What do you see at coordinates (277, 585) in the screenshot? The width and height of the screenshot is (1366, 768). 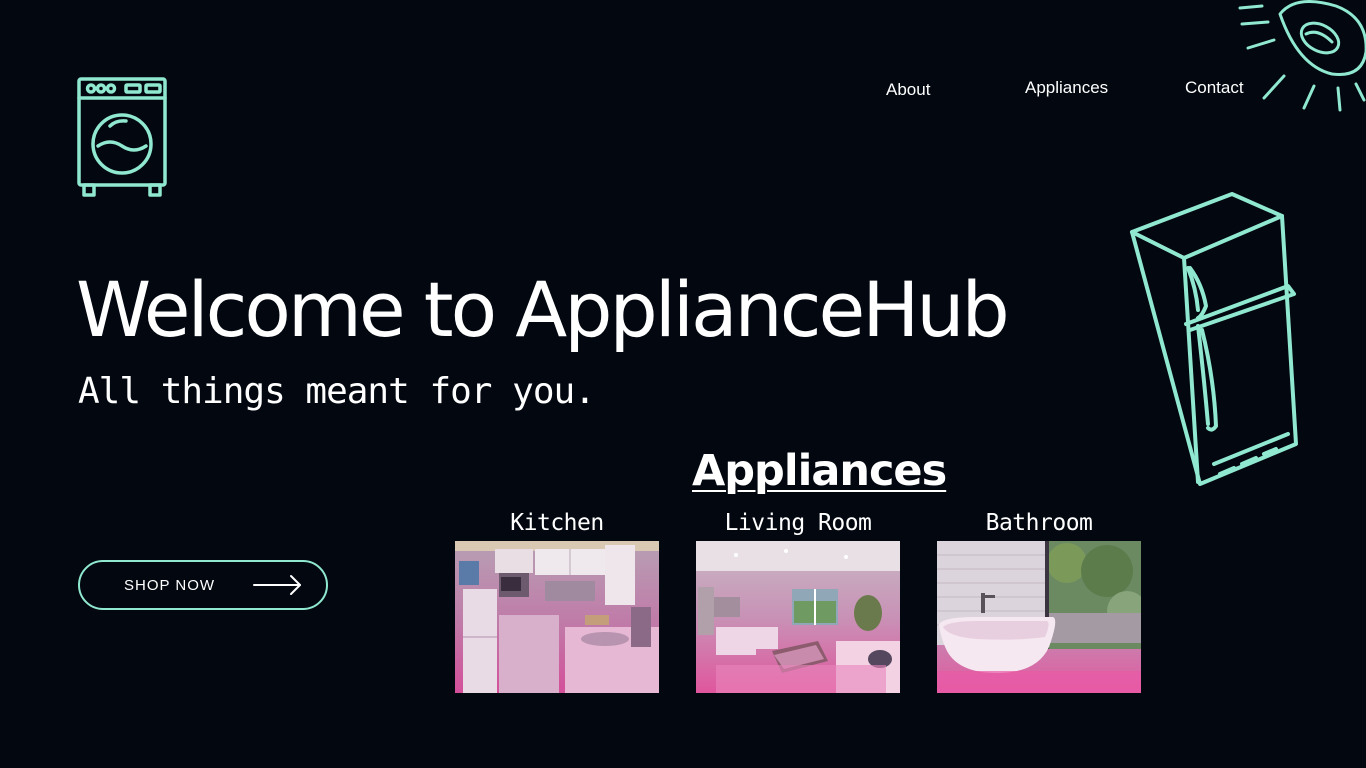 I see `arrow-right-icon` at bounding box center [277, 585].